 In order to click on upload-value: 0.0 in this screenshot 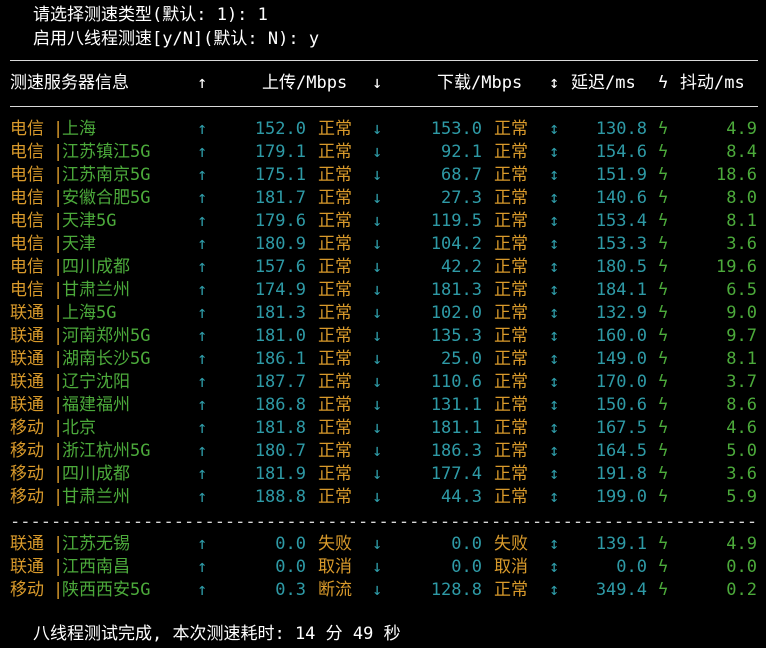, I will do `click(290, 567)`.